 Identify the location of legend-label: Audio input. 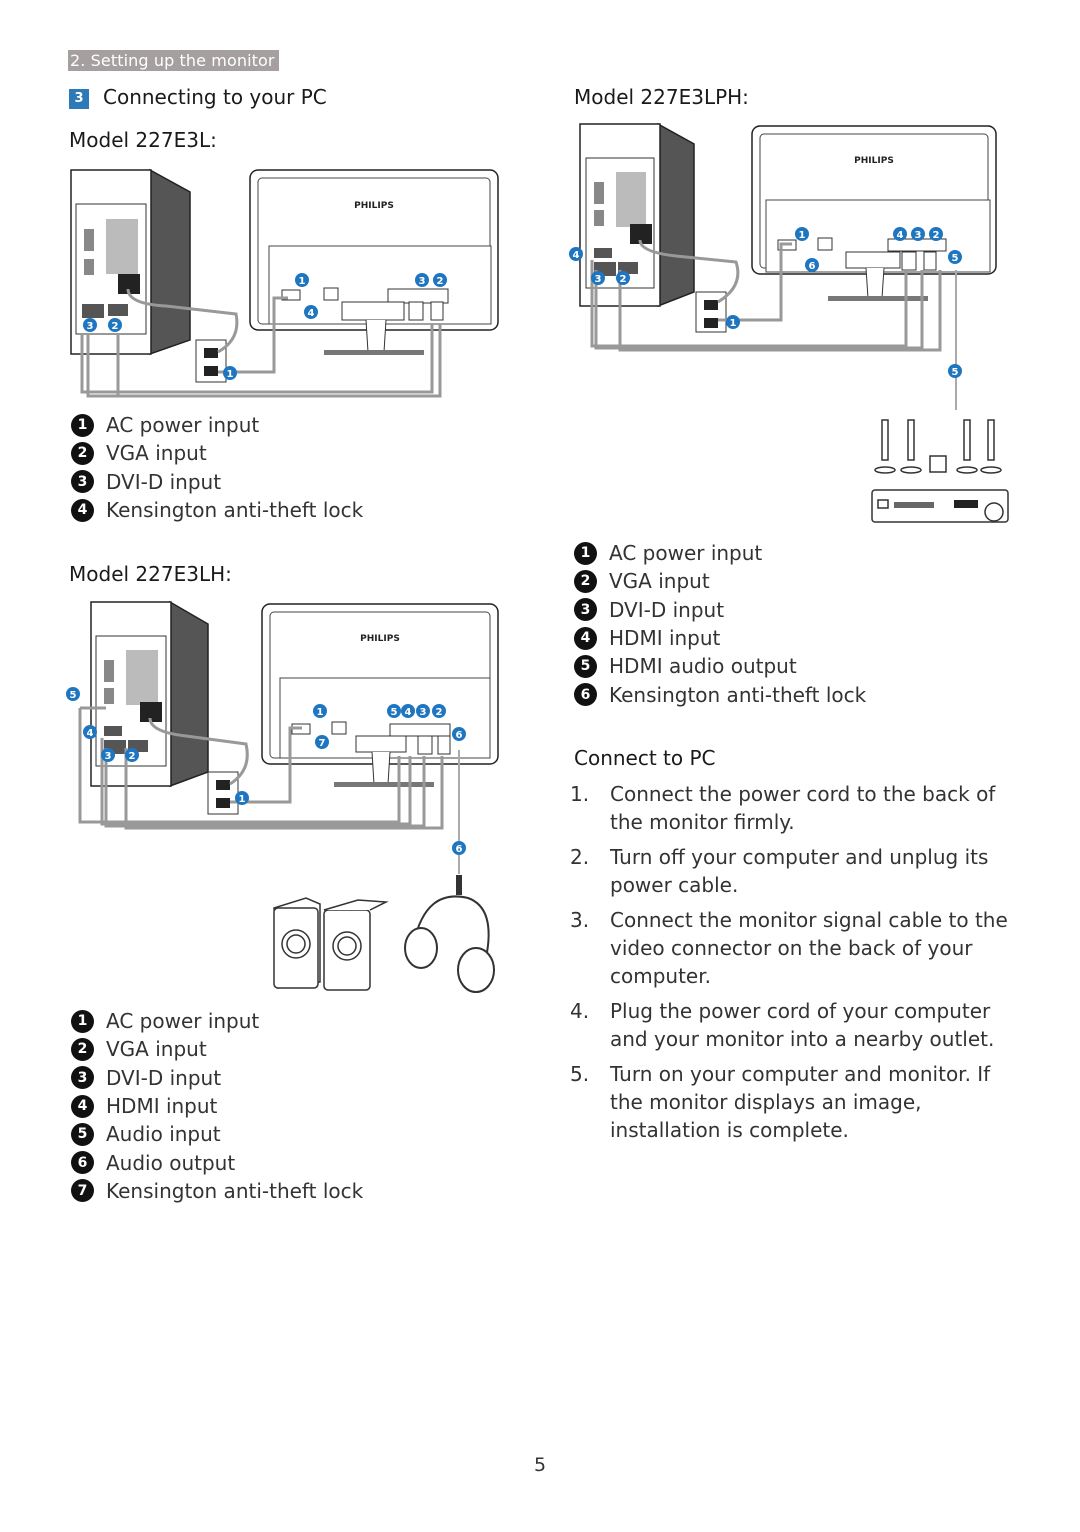
(163, 1134).